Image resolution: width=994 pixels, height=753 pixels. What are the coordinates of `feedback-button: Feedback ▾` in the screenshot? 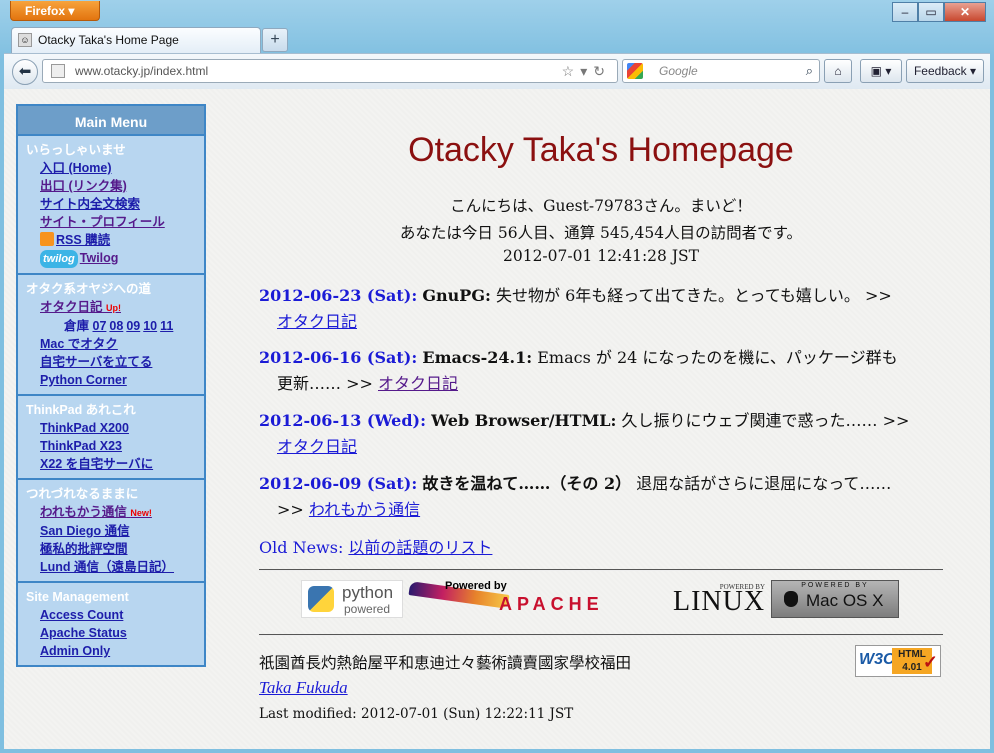 It's located at (945, 71).